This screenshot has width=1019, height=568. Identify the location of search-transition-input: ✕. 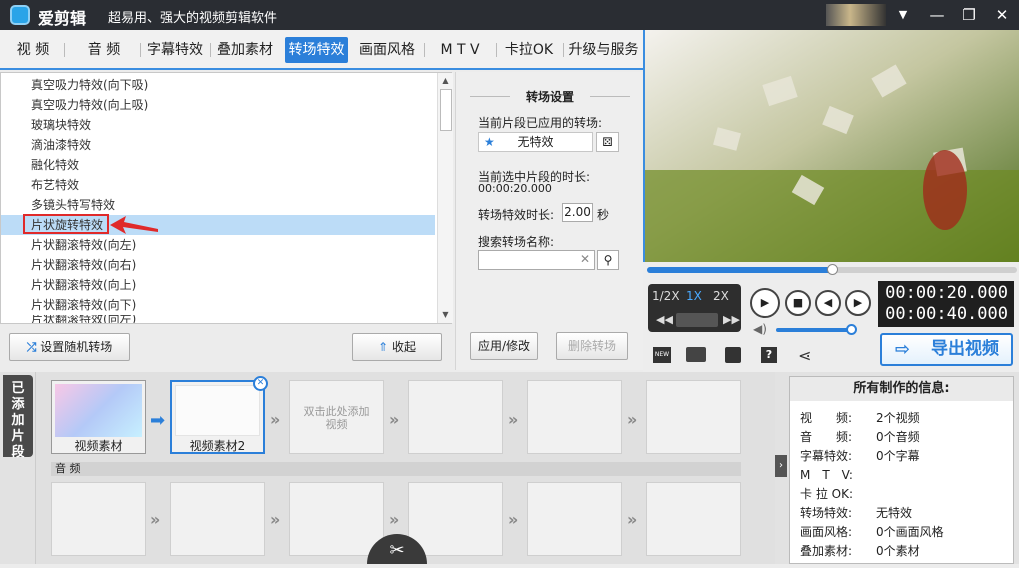
(536, 260).